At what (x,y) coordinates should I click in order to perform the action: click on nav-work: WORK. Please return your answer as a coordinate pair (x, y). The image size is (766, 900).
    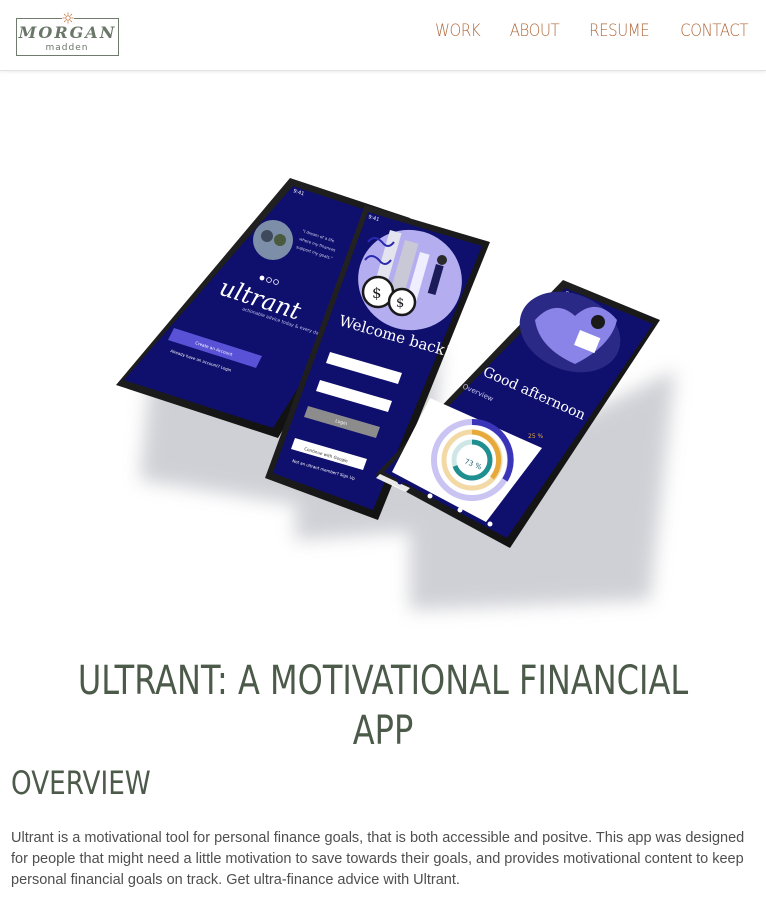
    Looking at the image, I should click on (457, 31).